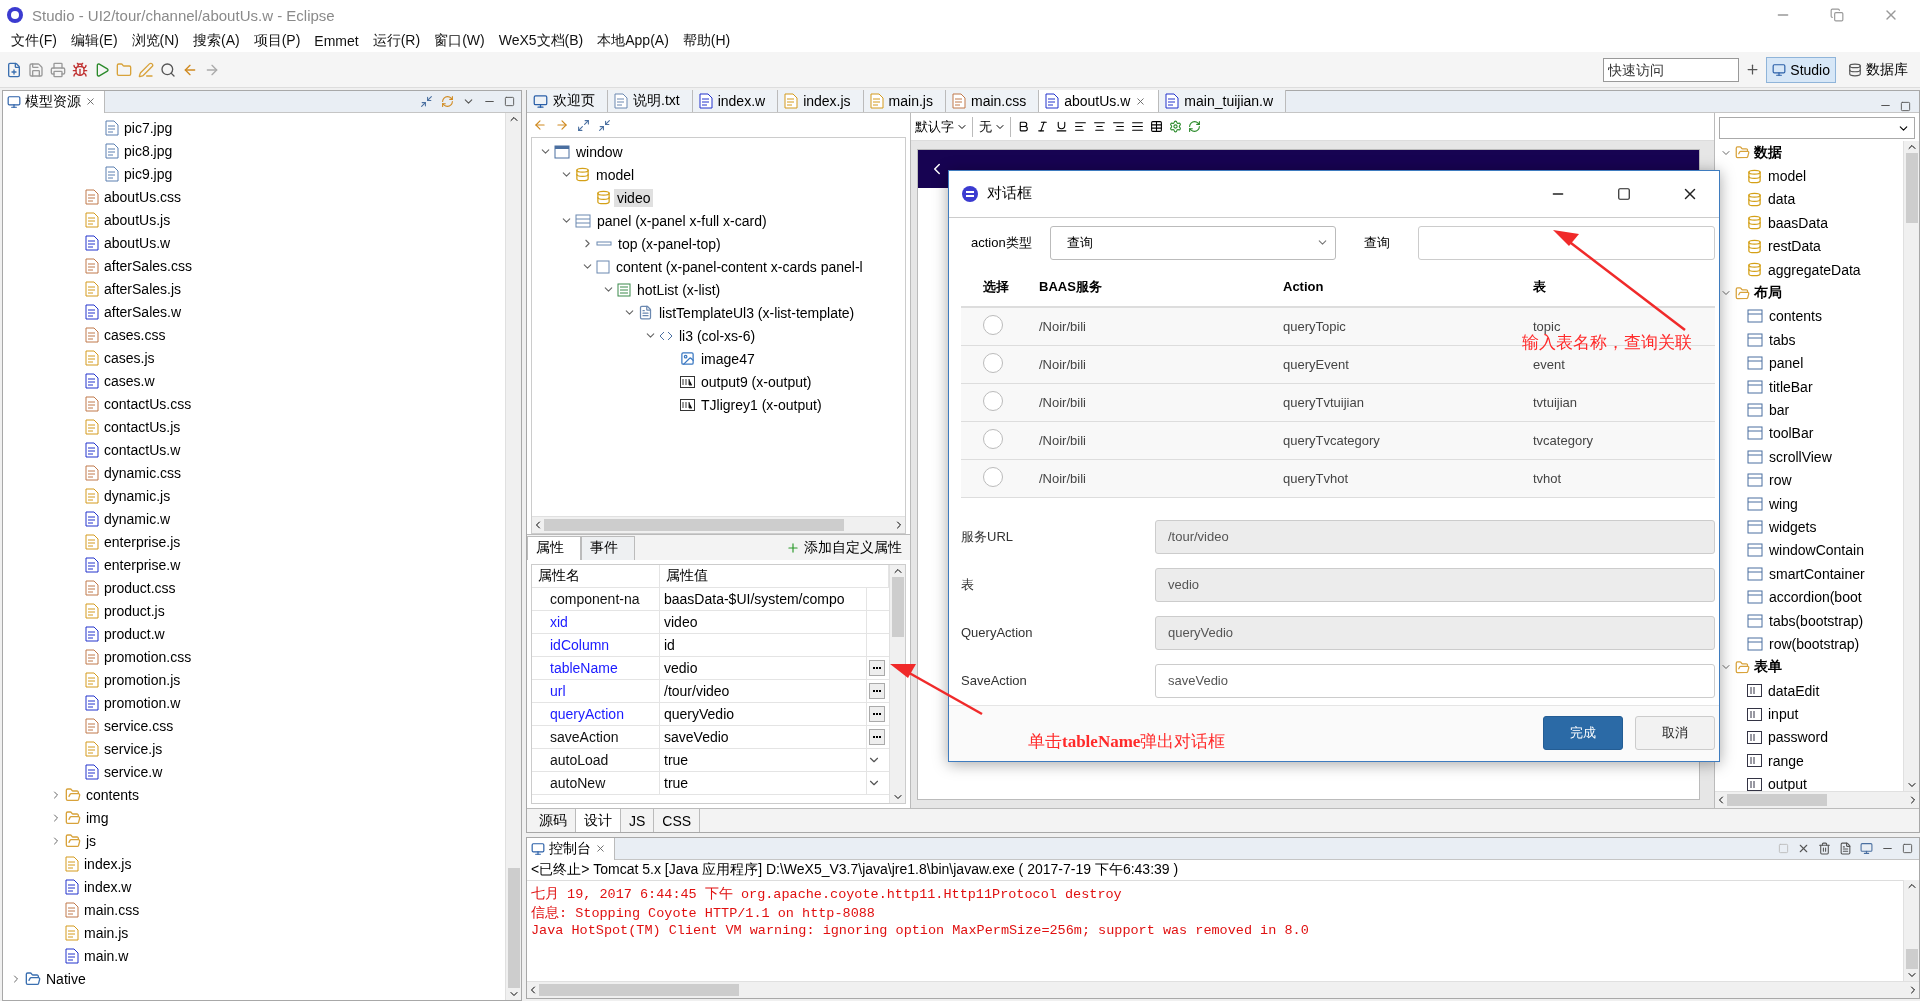  I want to click on property-value: vedio, so click(763, 668).